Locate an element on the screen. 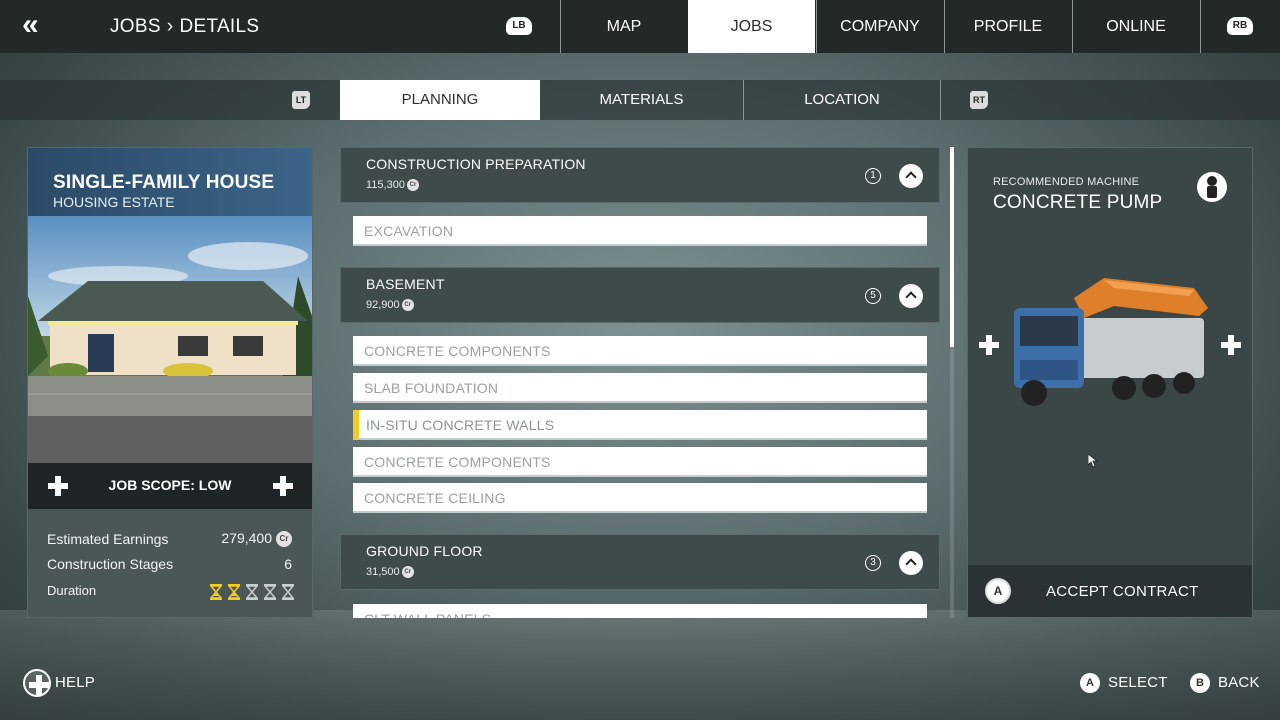  stage-header-basement: BASEMENT 92,900 Cr 5 is located at coordinates (640, 295).